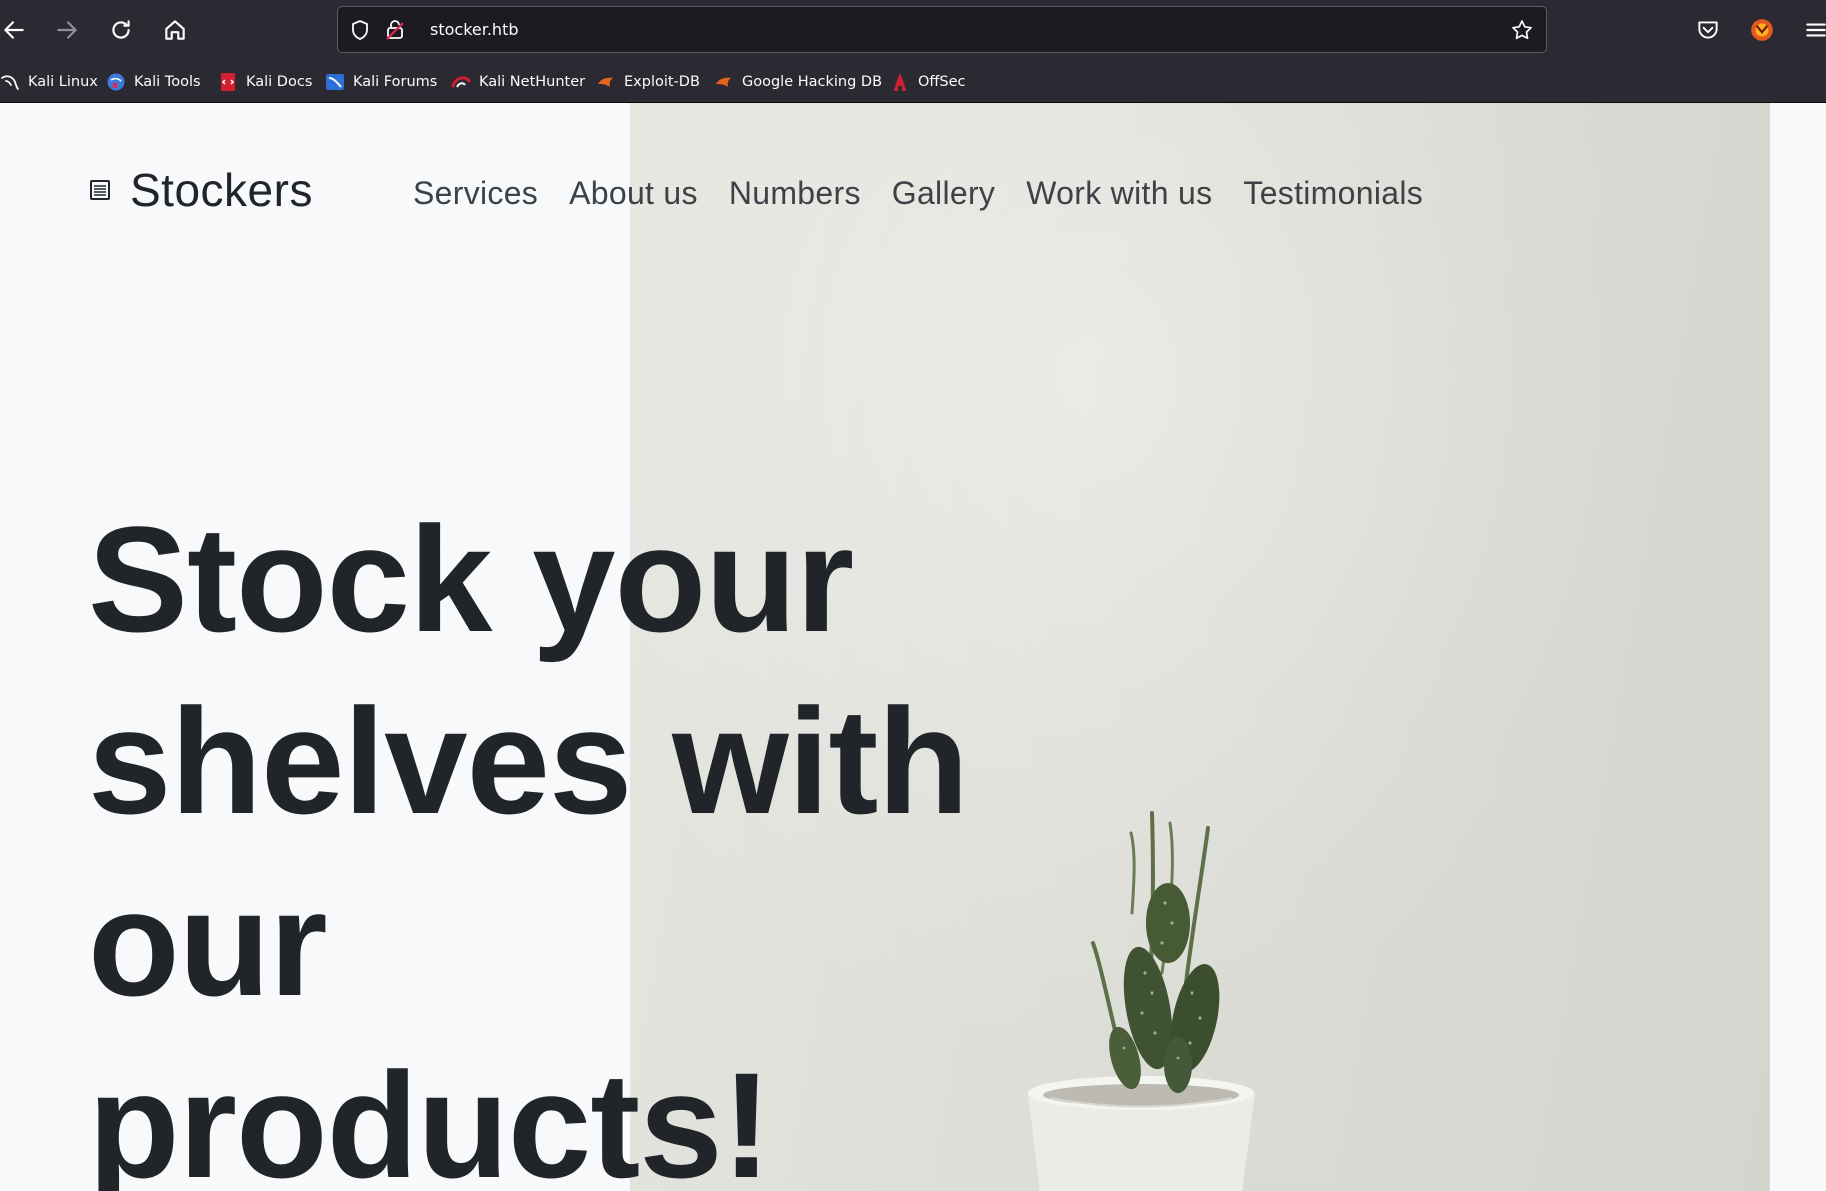 This screenshot has height=1191, width=1826. I want to click on lock-icon, so click(395, 30).